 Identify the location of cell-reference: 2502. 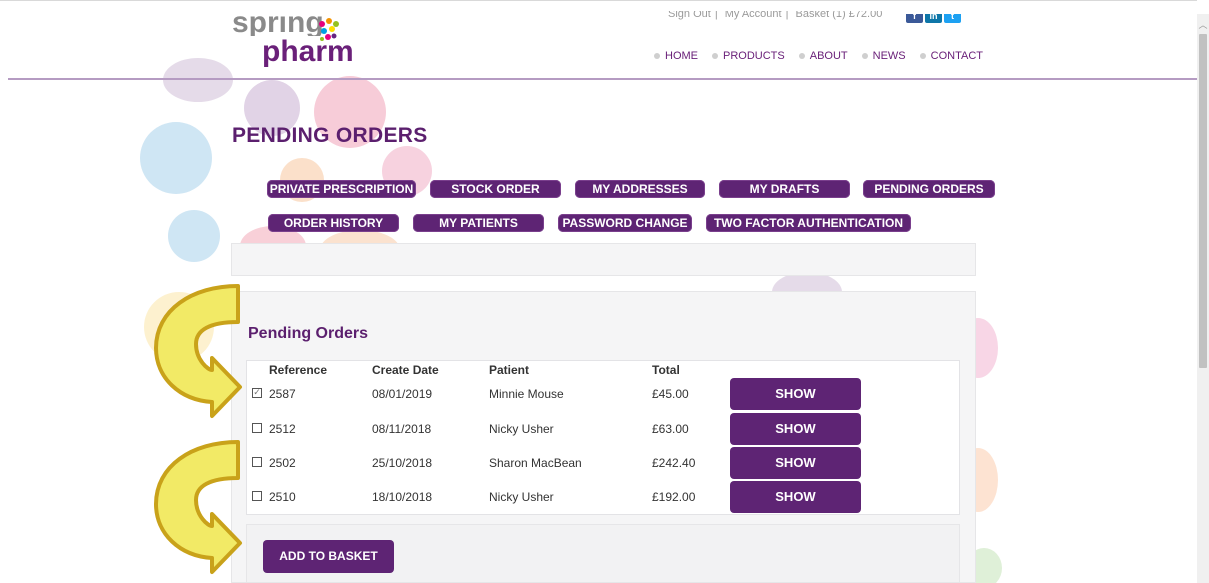
(282, 463).